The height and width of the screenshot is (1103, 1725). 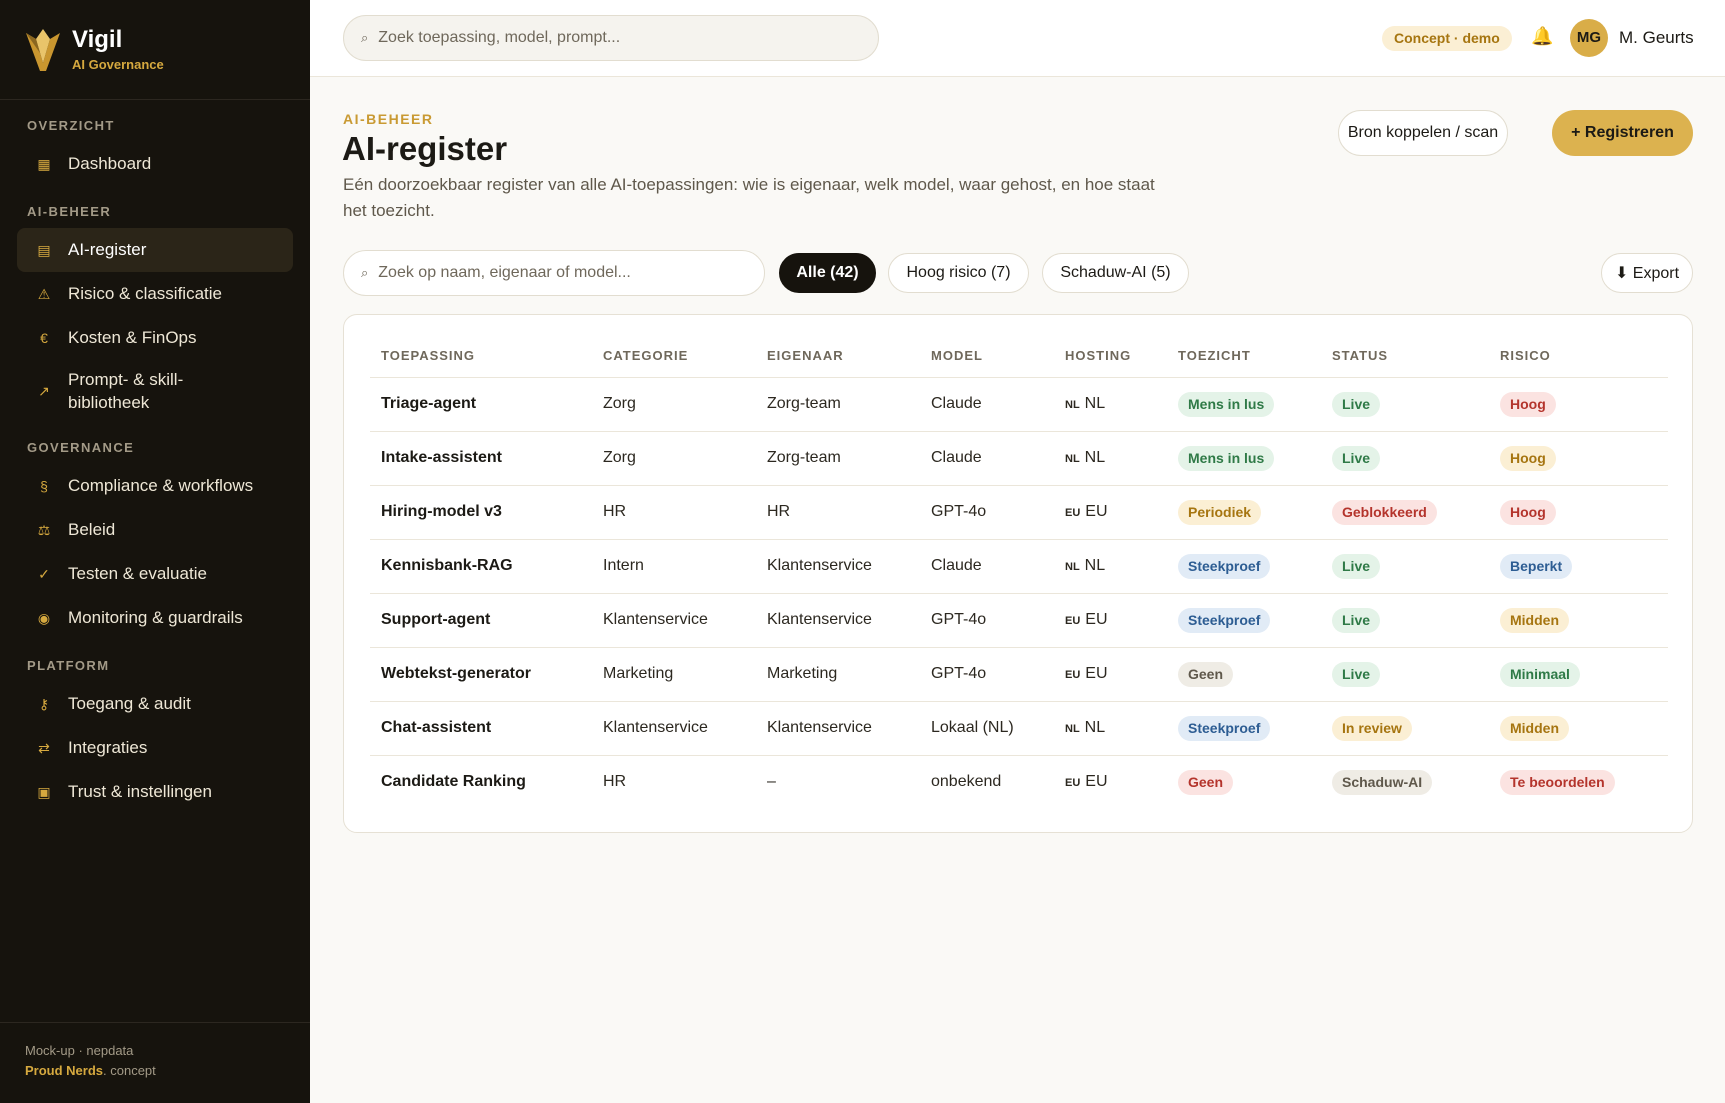 What do you see at coordinates (1534, 620) in the screenshot?
I see `risk-badge: Midden` at bounding box center [1534, 620].